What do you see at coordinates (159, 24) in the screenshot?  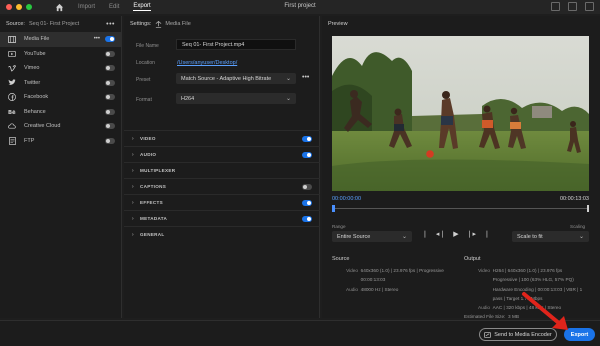 I see `media-file-icon` at bounding box center [159, 24].